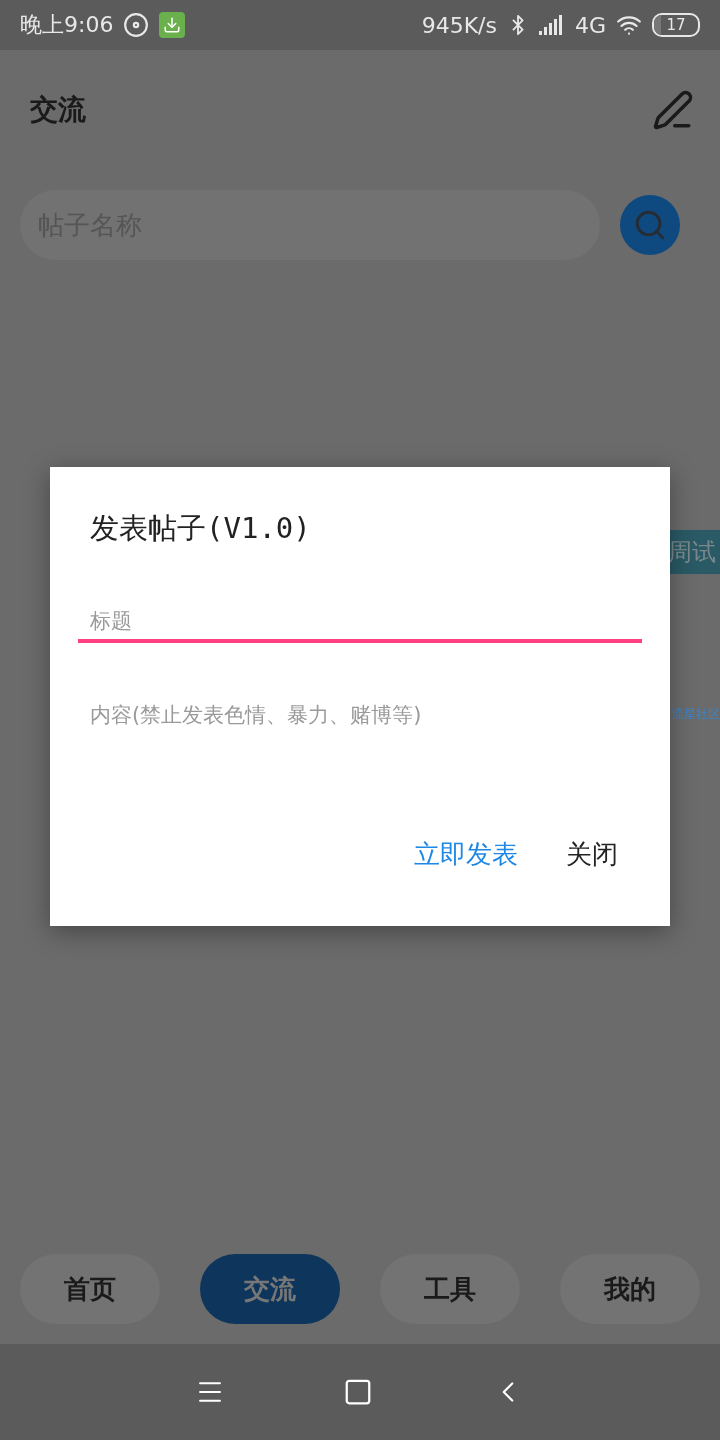 The image size is (720, 1440). What do you see at coordinates (360, 626) in the screenshot?
I see `title-field: 标题` at bounding box center [360, 626].